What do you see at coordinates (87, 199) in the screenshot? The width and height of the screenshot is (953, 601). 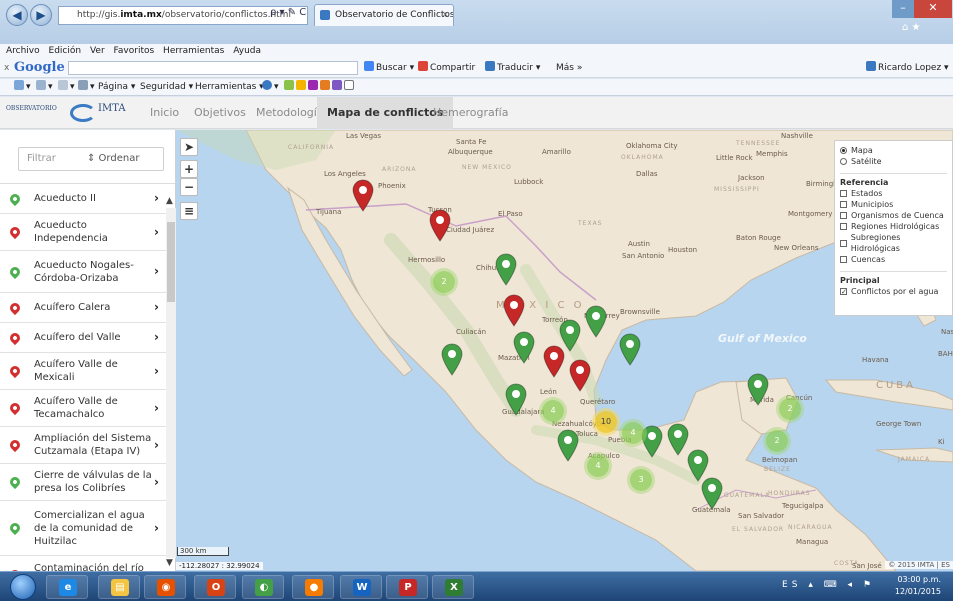 I see `conflict-list-item: Acueducto II ›` at bounding box center [87, 199].